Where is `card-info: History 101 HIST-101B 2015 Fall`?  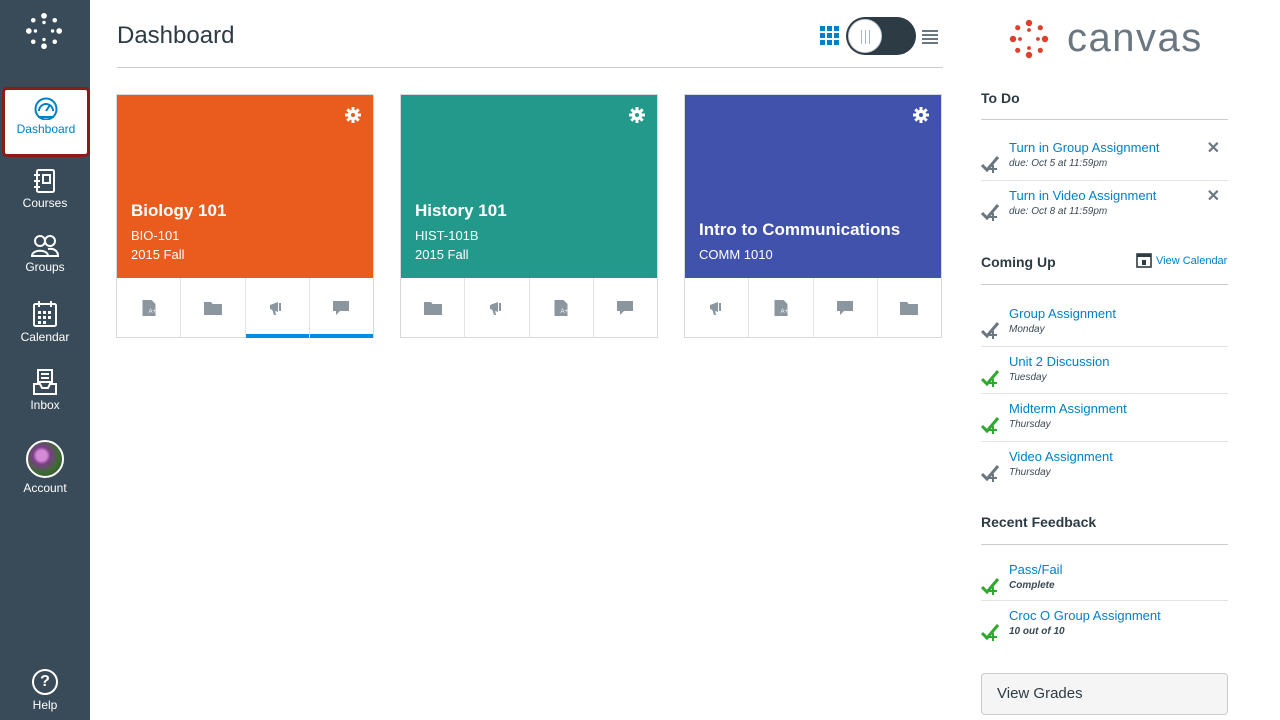
card-info: History 101 HIST-101B 2015 Fall is located at coordinates (461, 232).